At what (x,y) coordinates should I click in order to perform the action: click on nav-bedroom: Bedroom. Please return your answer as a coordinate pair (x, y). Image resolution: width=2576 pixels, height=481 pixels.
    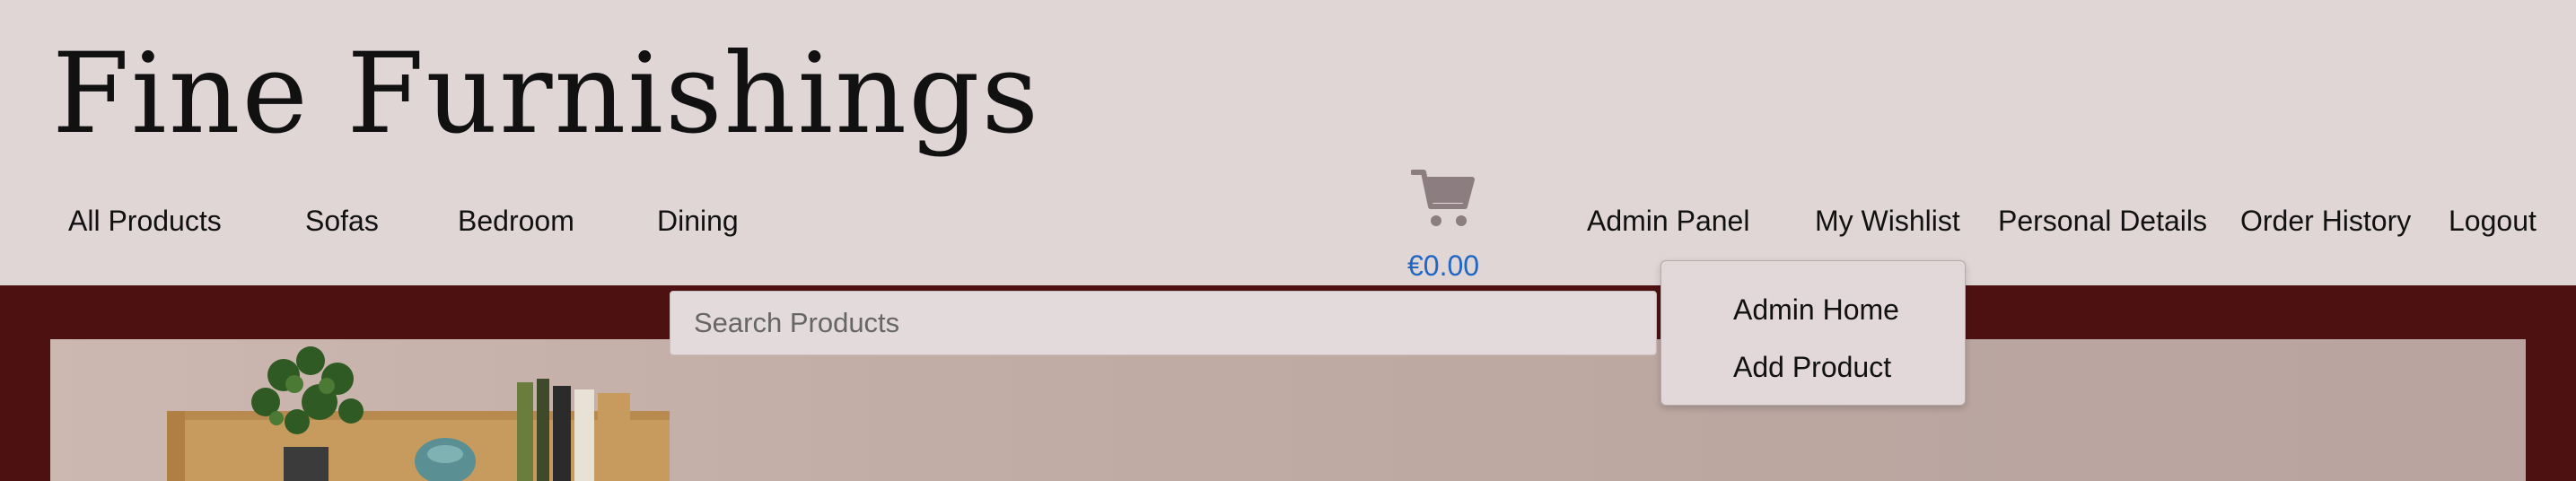
    Looking at the image, I should click on (516, 221).